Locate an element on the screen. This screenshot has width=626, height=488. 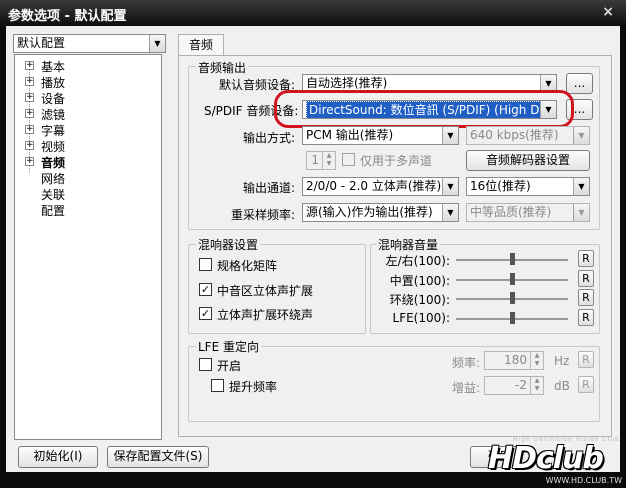
volume-lr-reset-button: R is located at coordinates (586, 258).